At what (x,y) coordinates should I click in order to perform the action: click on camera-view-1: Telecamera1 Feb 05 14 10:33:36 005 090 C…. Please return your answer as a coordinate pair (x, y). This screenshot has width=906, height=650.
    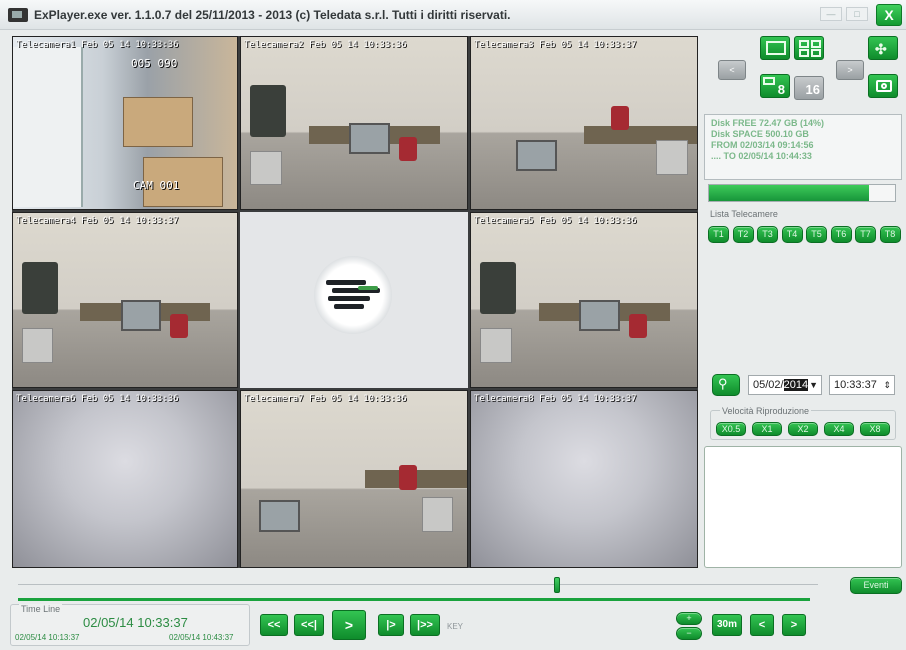
    Looking at the image, I should click on (125, 123).